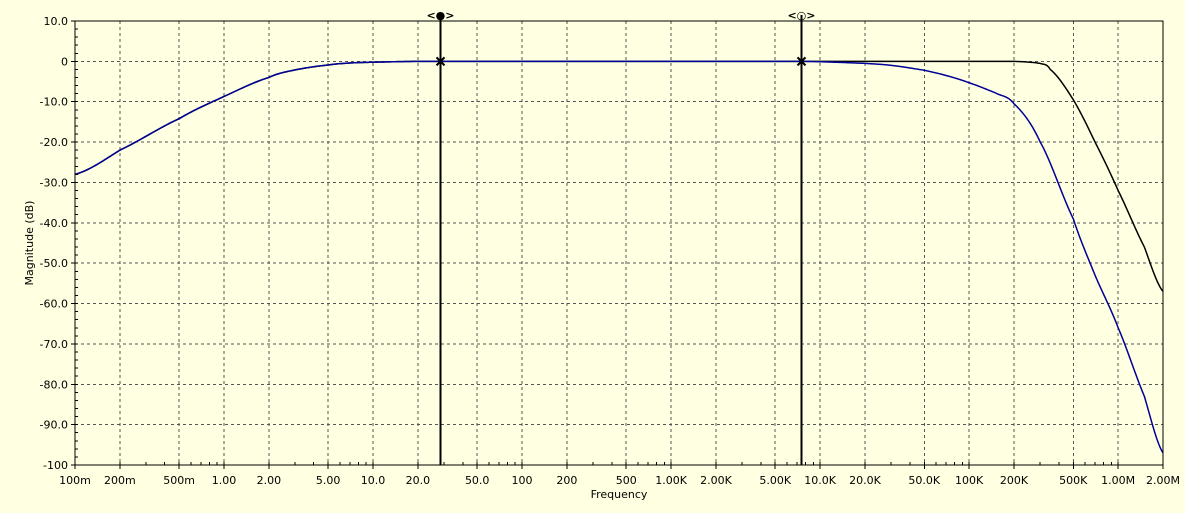  I want to click on cursor-label-1: <●>, so click(440, 15).